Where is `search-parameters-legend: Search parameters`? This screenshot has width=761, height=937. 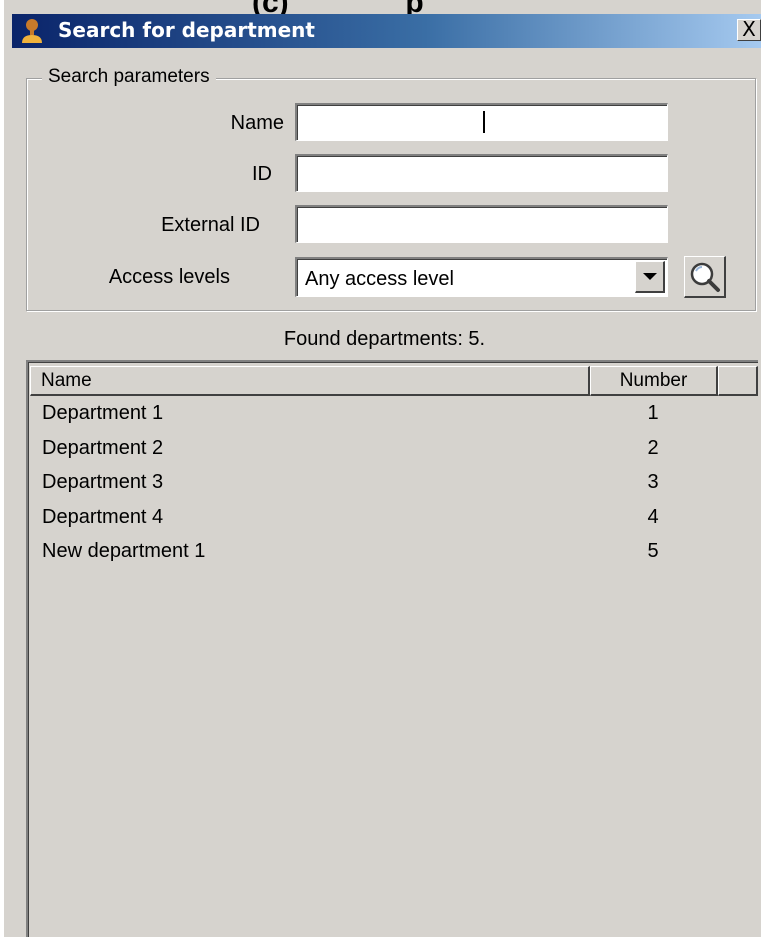
search-parameters-legend: Search parameters is located at coordinates (129, 77).